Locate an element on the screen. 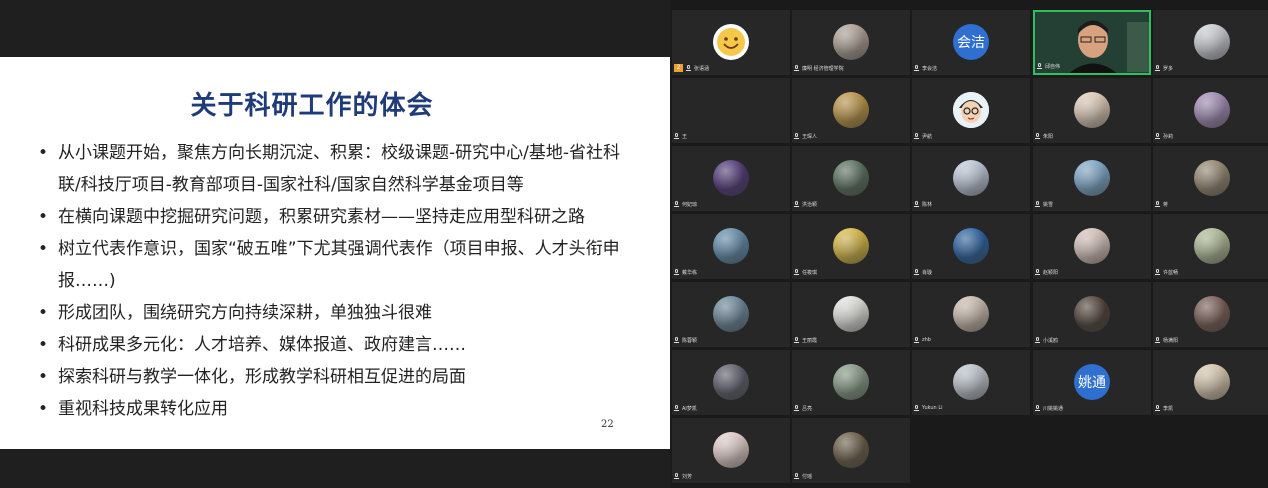 The width and height of the screenshot is (1268, 488). avatar-initials: 姚通 is located at coordinates (1092, 382).